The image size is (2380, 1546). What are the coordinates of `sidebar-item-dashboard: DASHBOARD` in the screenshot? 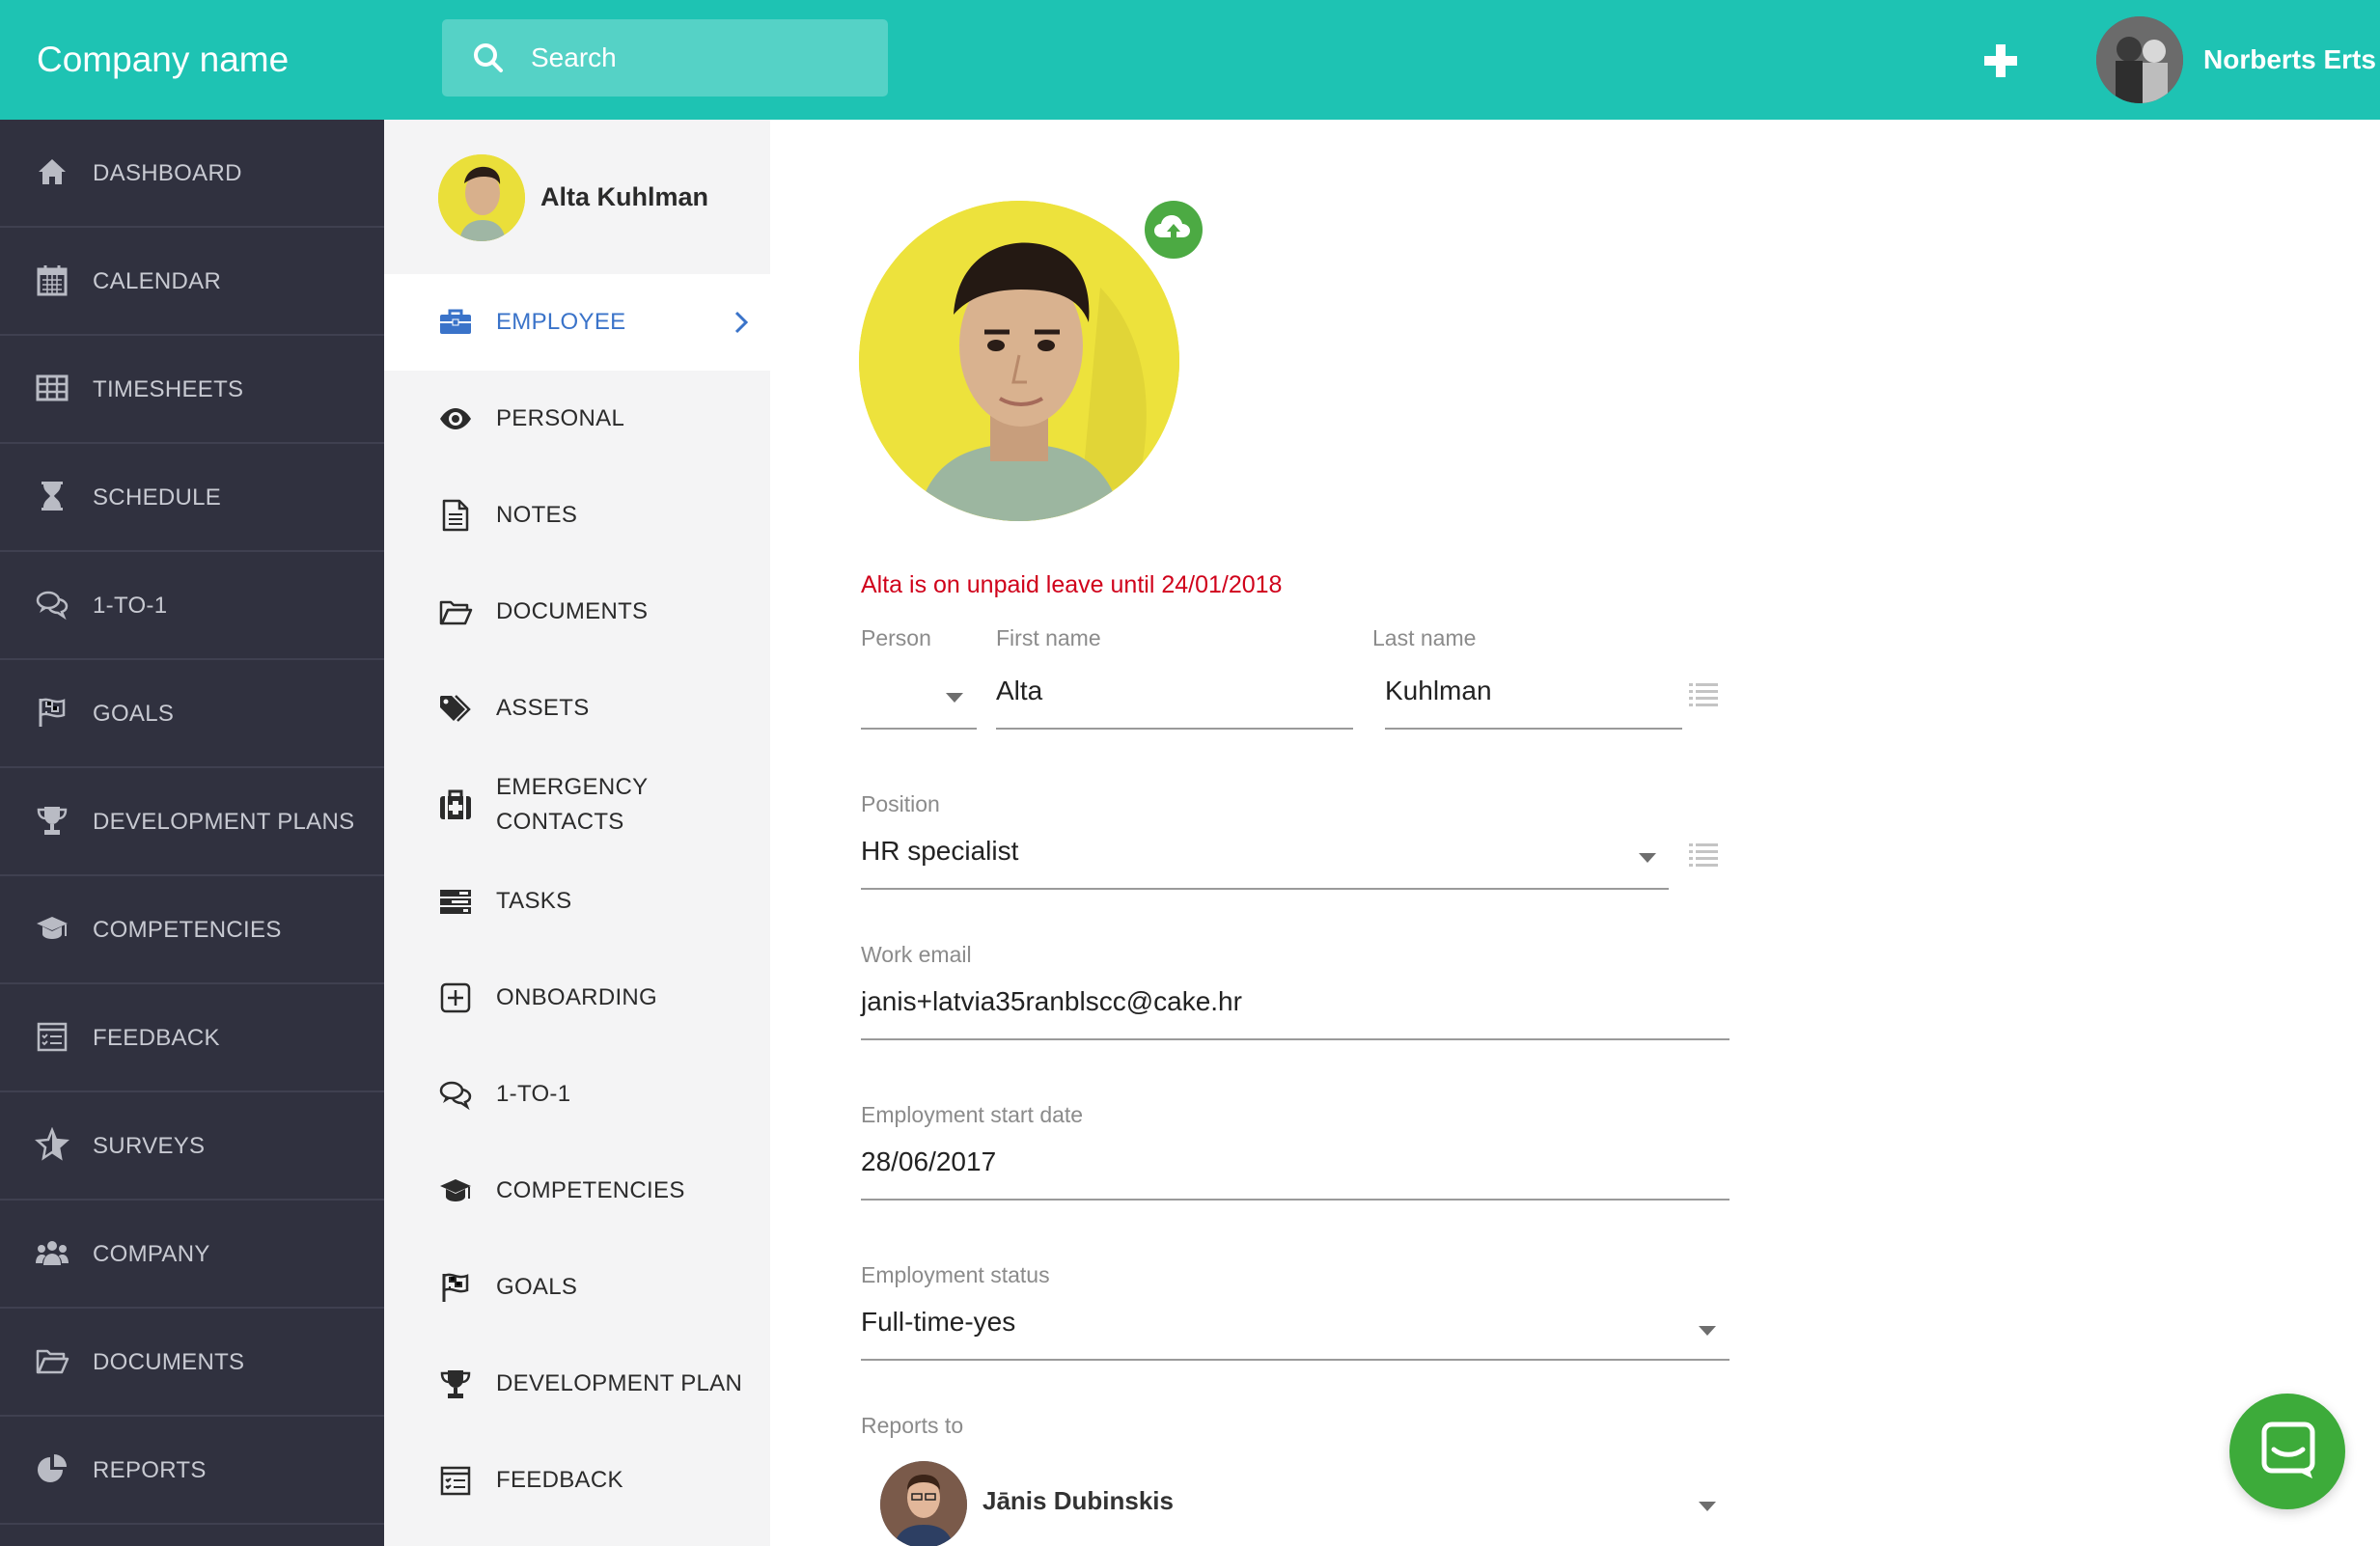 It's located at (192, 174).